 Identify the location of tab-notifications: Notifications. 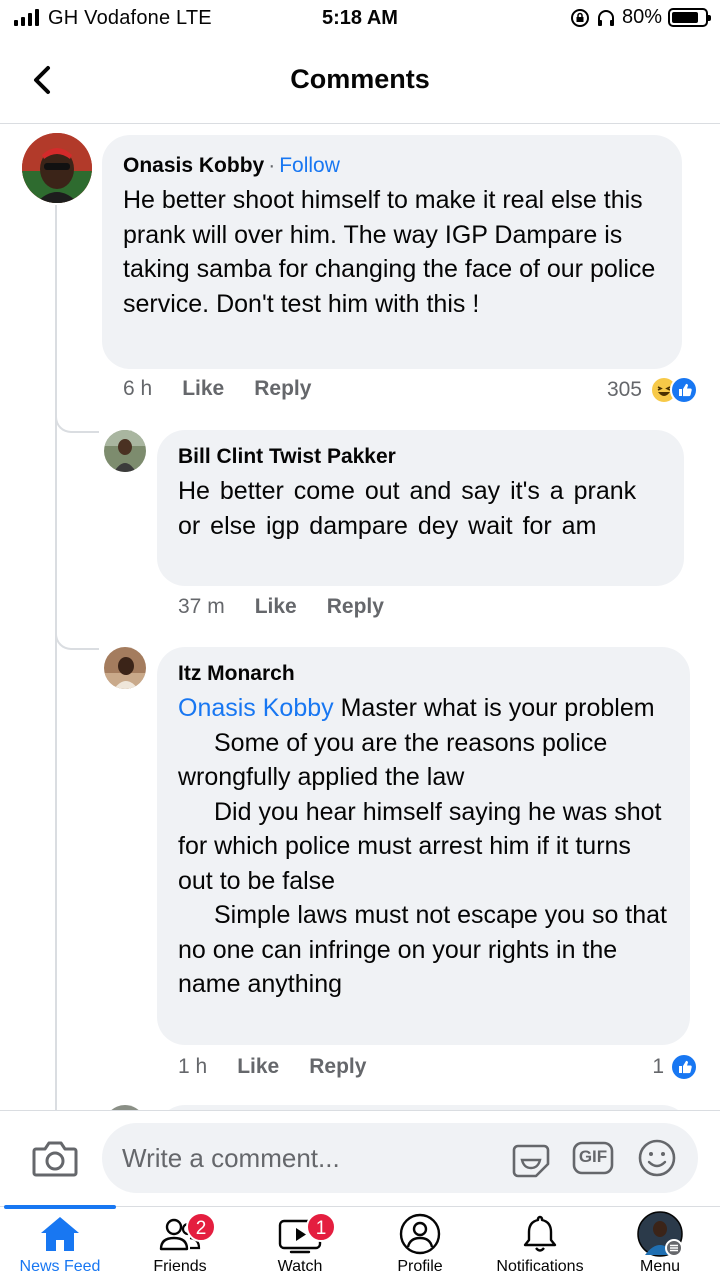
(540, 1243).